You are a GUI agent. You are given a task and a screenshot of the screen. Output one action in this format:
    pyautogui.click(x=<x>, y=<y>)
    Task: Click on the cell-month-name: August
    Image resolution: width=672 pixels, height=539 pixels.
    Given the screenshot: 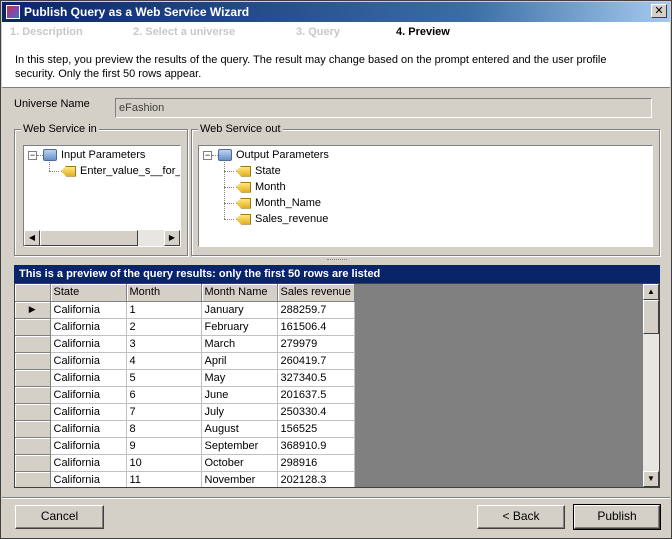 What is the action you would take?
    pyautogui.click(x=239, y=429)
    